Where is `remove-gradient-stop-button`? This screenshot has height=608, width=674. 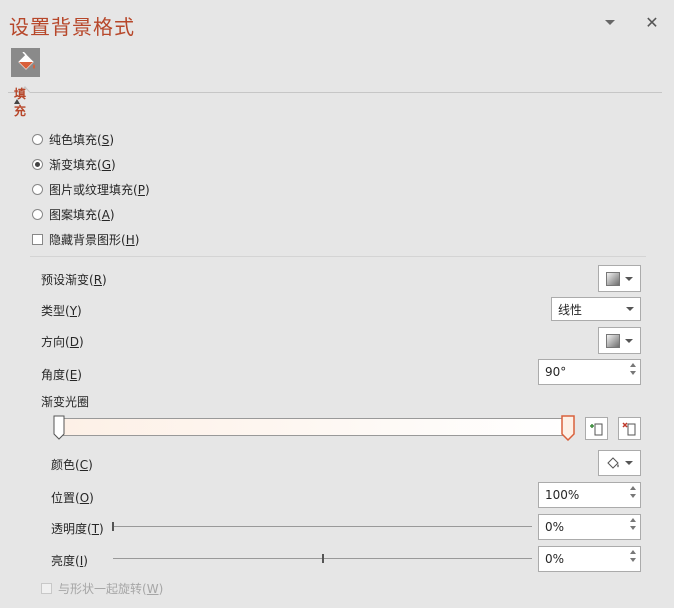
remove-gradient-stop-button is located at coordinates (629, 428).